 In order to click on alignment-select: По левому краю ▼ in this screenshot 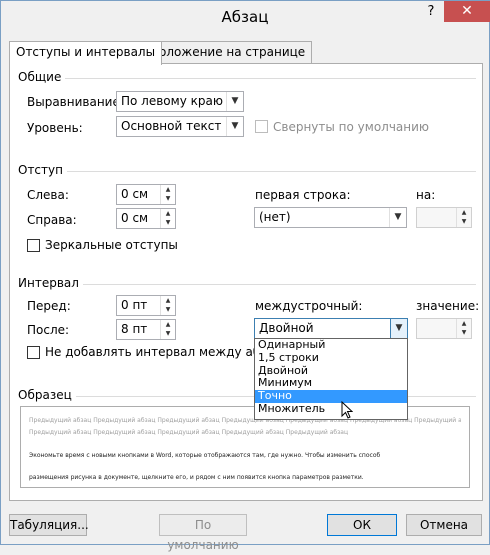, I will do `click(180, 101)`.